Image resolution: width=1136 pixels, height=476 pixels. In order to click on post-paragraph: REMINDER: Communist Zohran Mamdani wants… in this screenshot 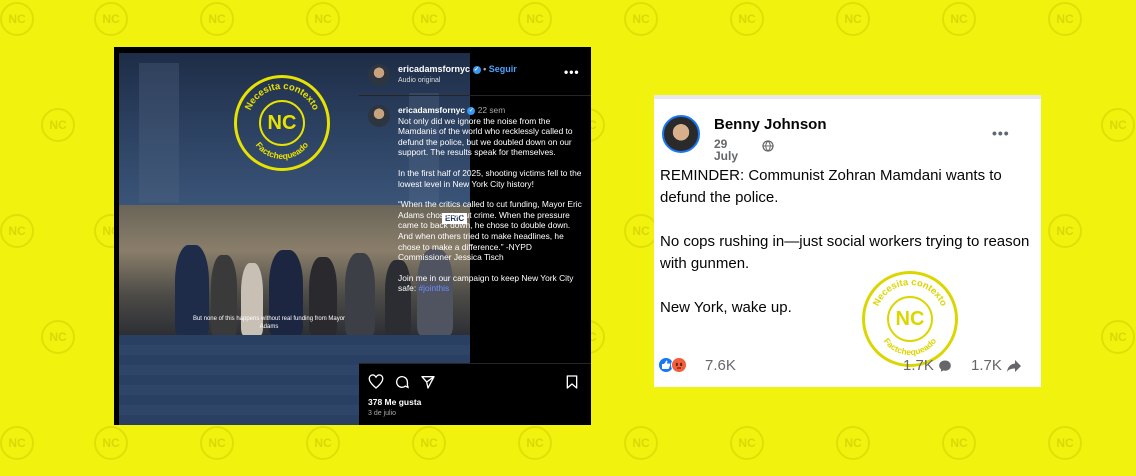, I will do `click(831, 186)`.